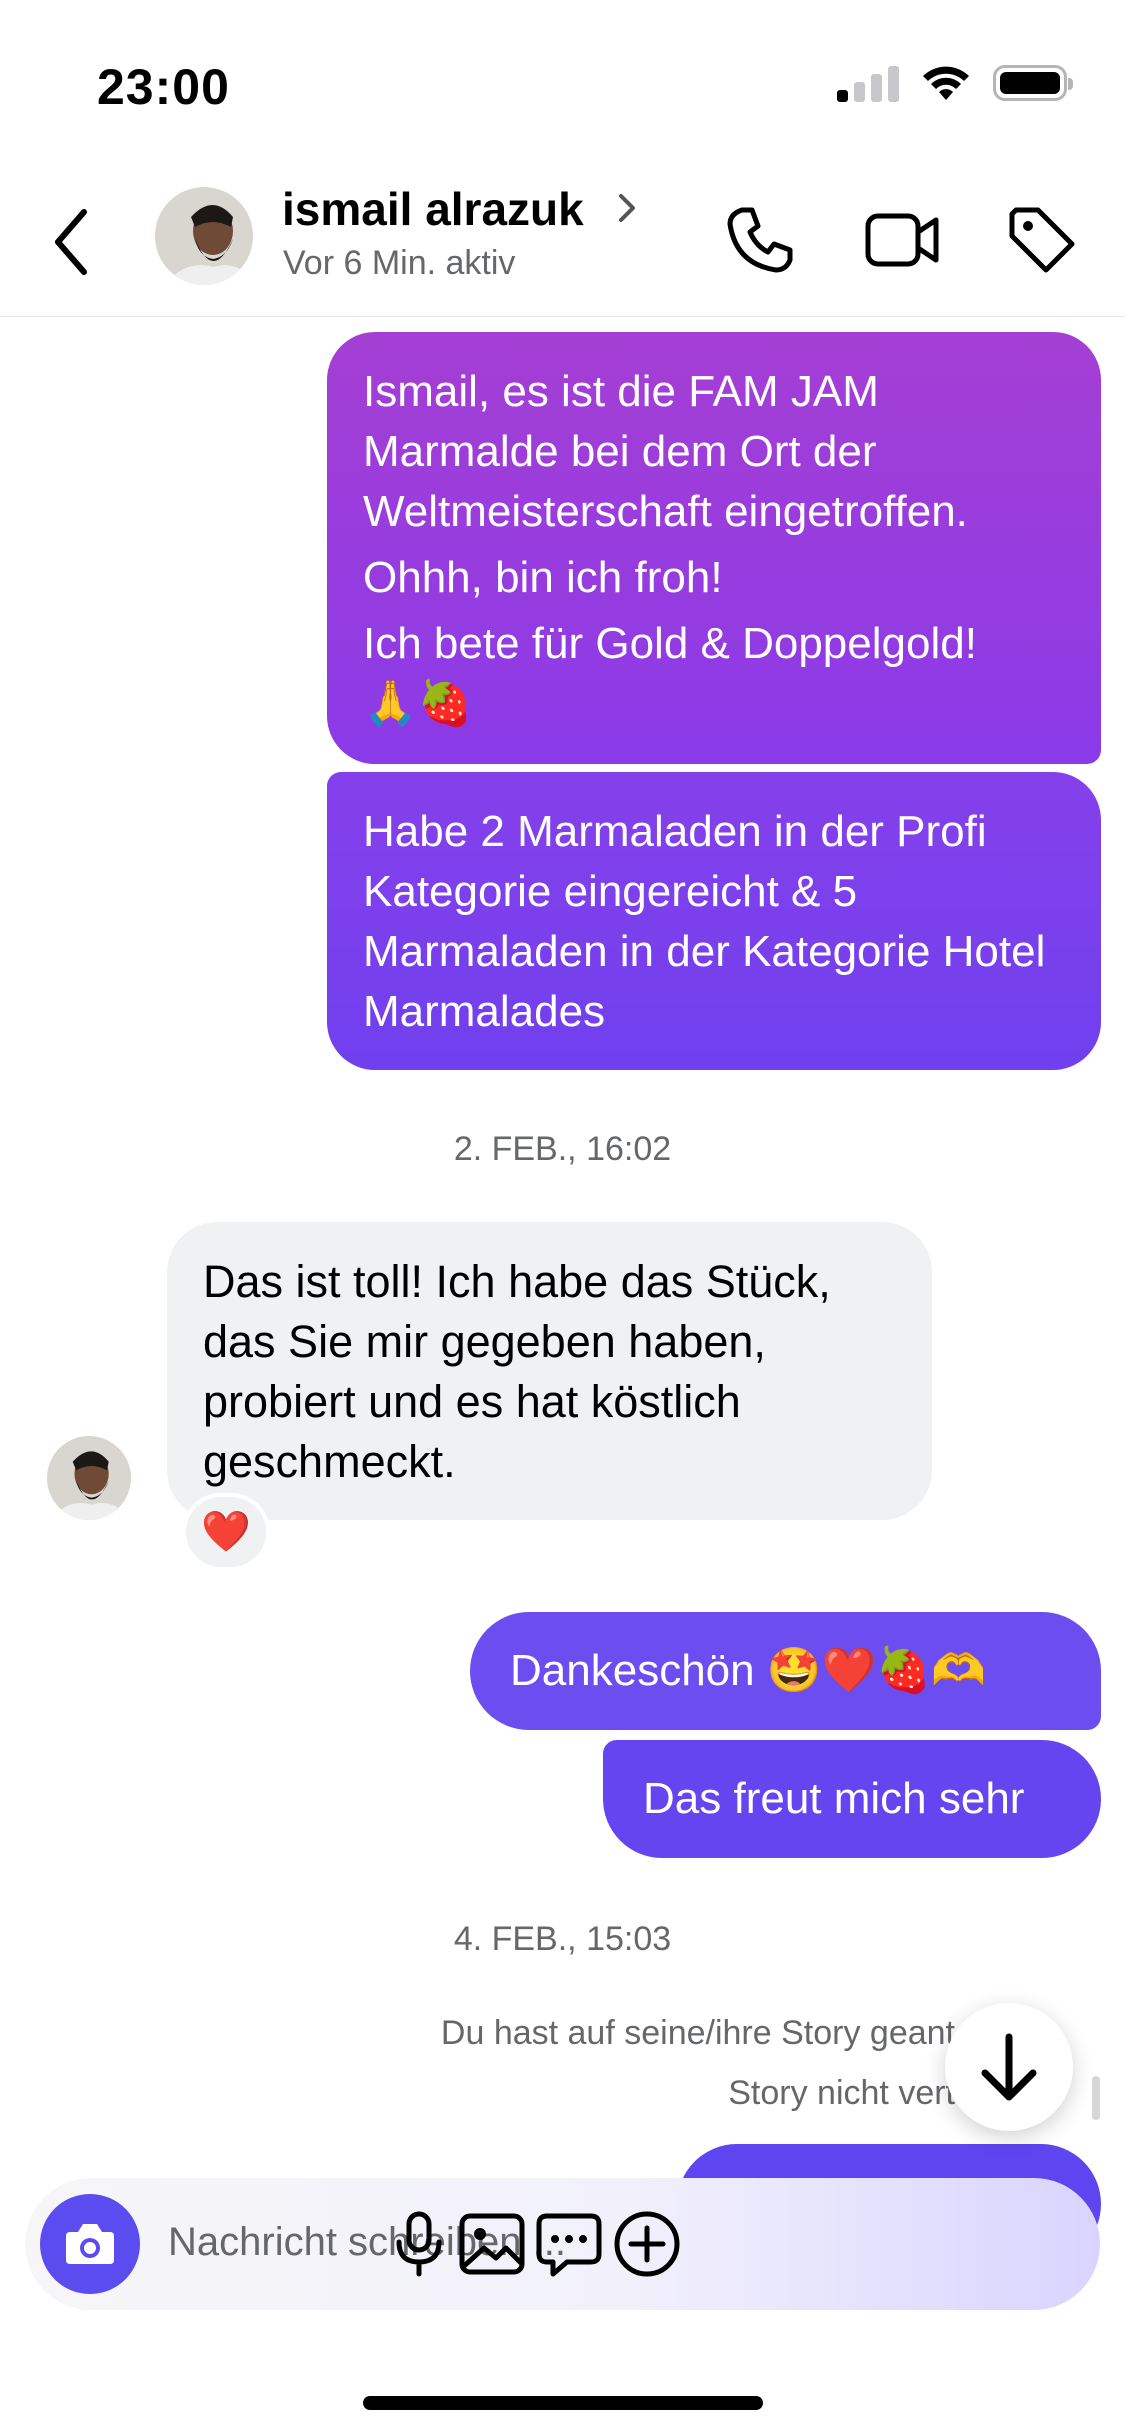  Describe the element at coordinates (226, 1532) in the screenshot. I see `reaction-badge: ❤️` at that location.